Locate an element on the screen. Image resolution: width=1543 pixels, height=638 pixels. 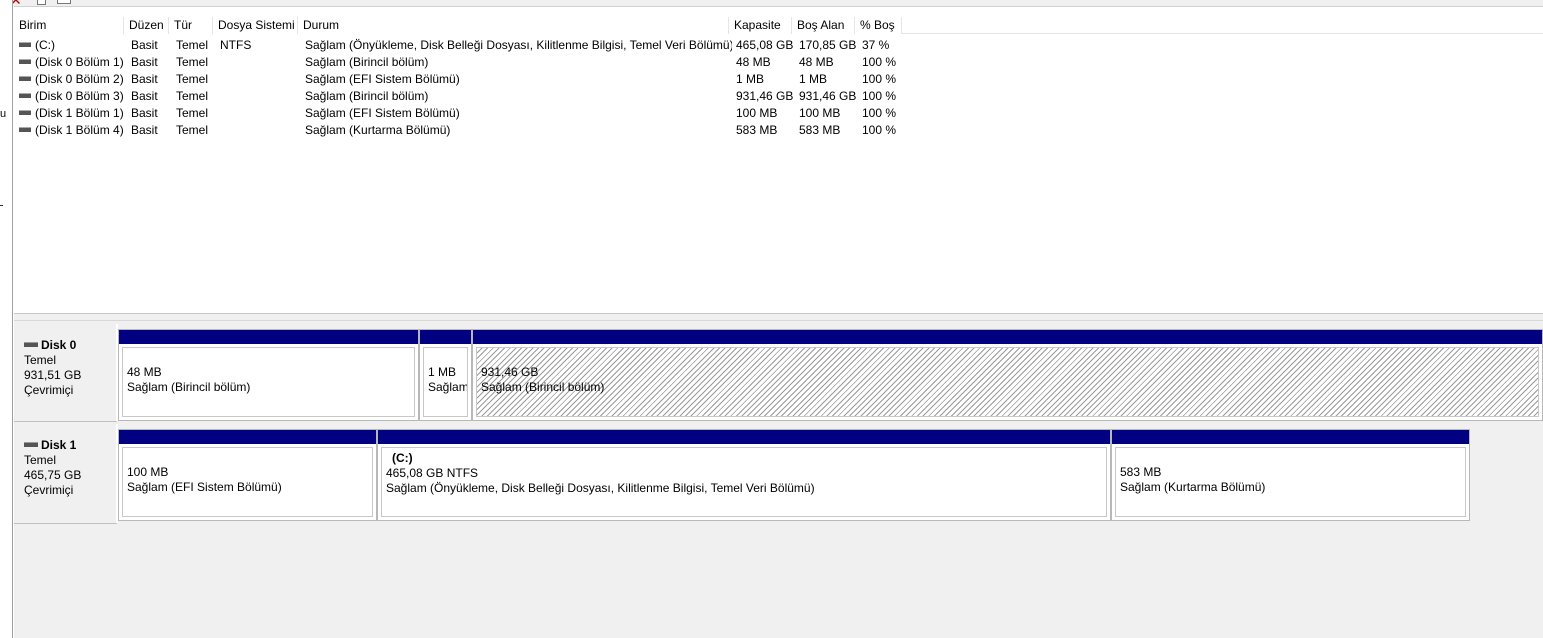
volume-capacity: 1 MB is located at coordinates (750, 79).